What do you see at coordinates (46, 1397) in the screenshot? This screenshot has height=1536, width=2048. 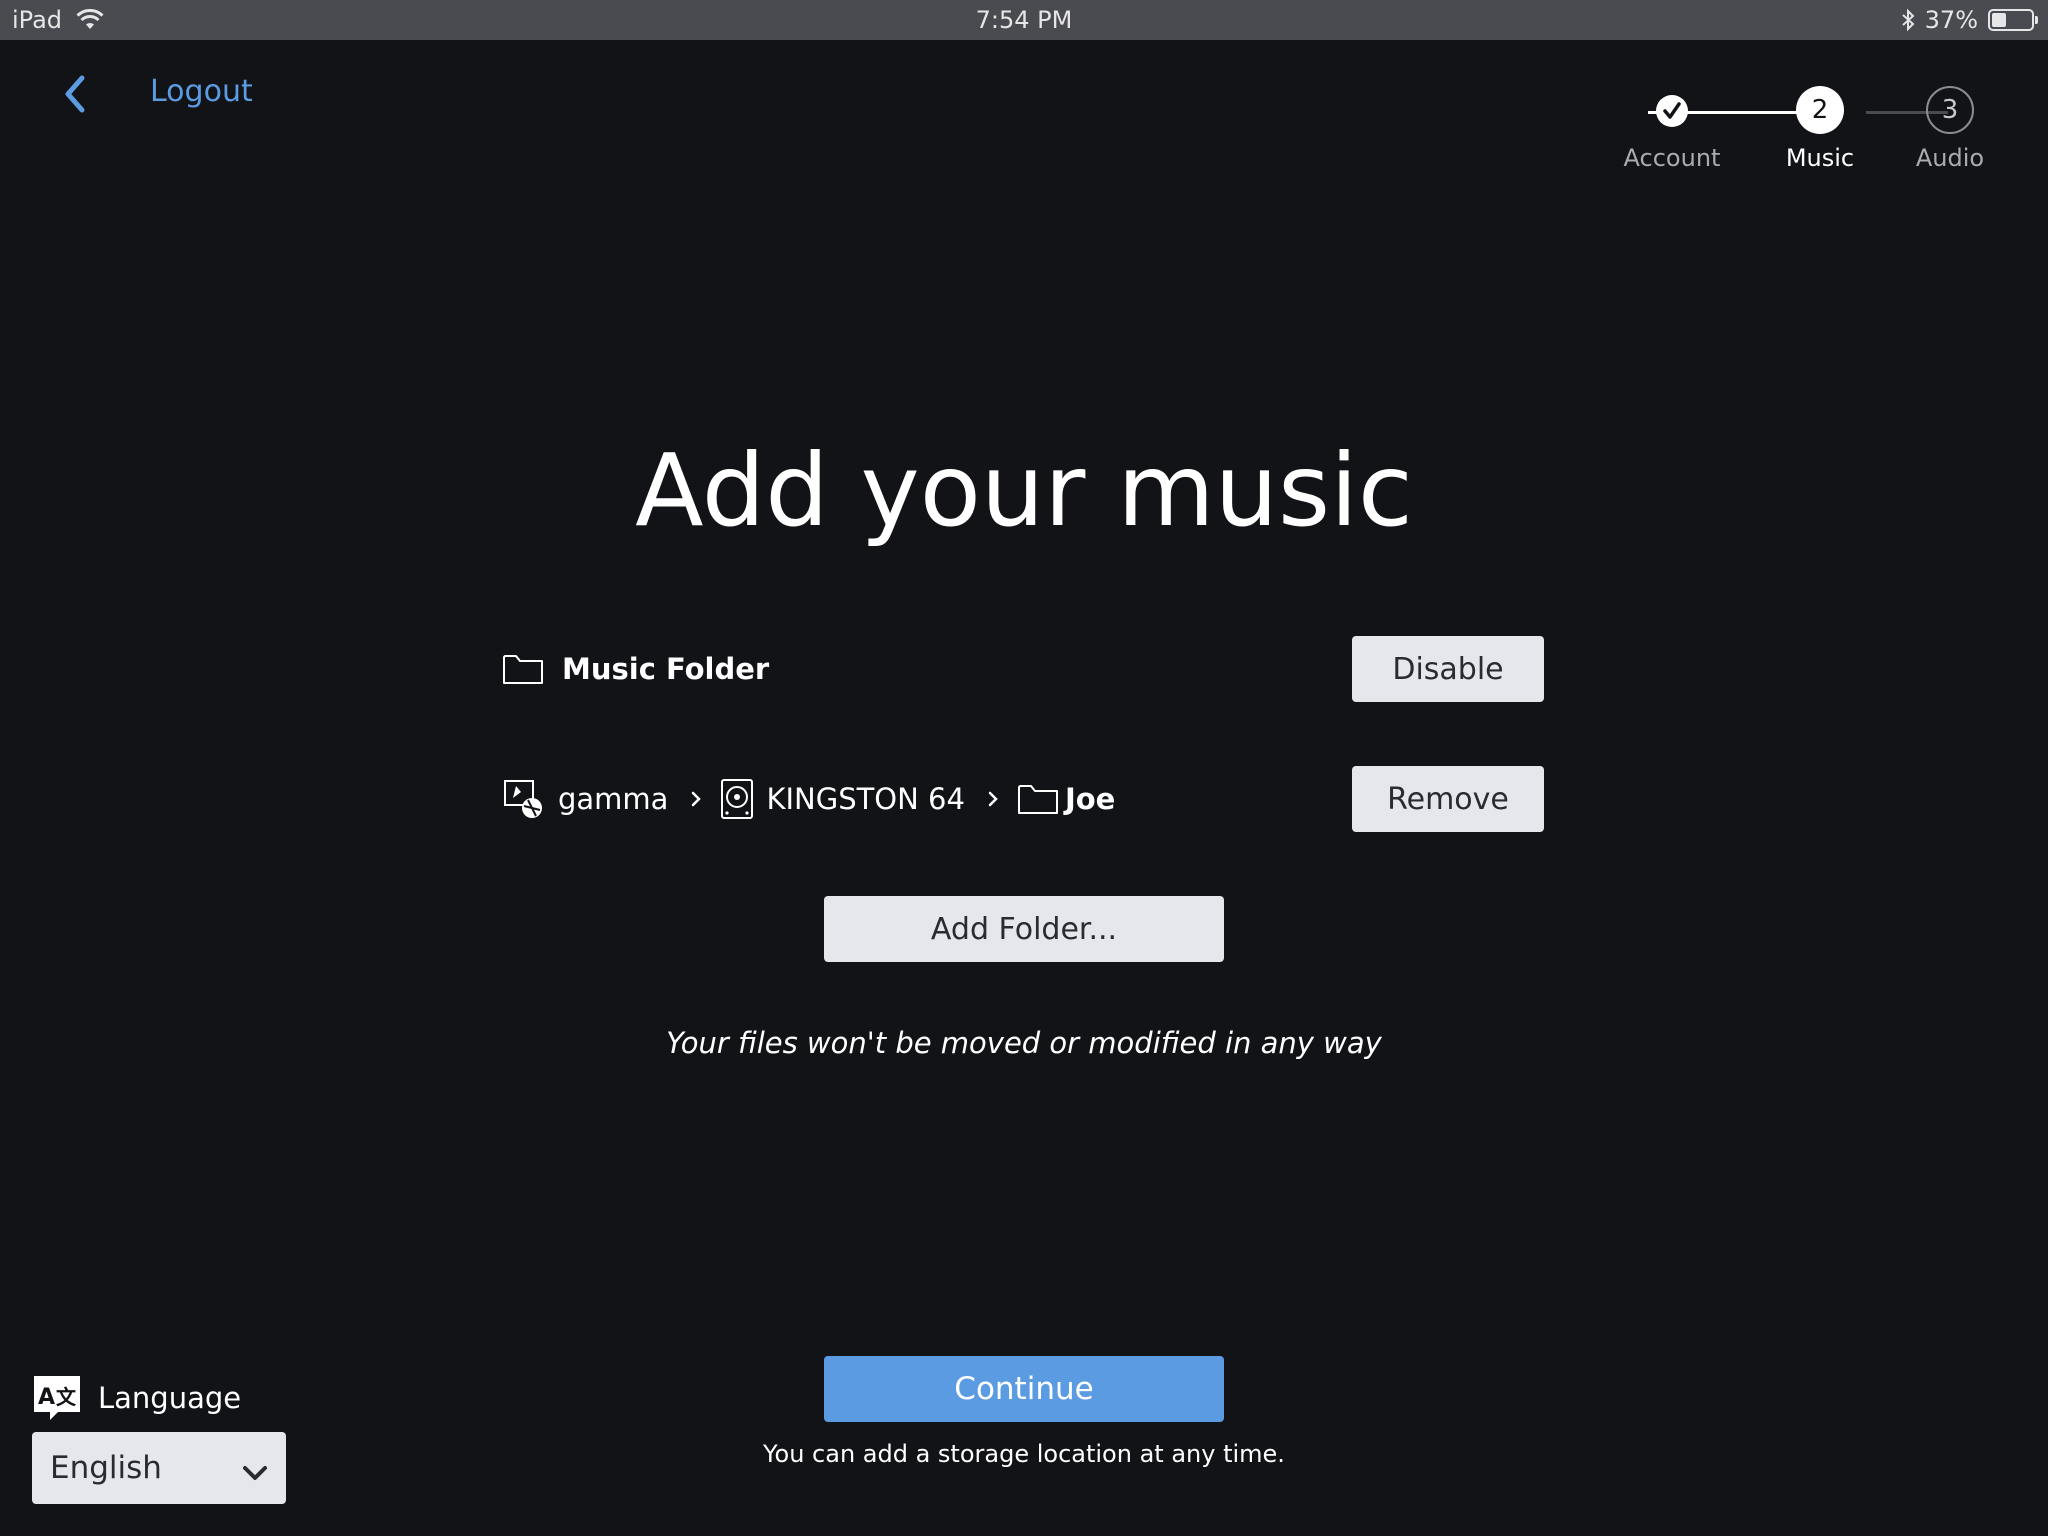 I see `svg-text: A` at bounding box center [46, 1397].